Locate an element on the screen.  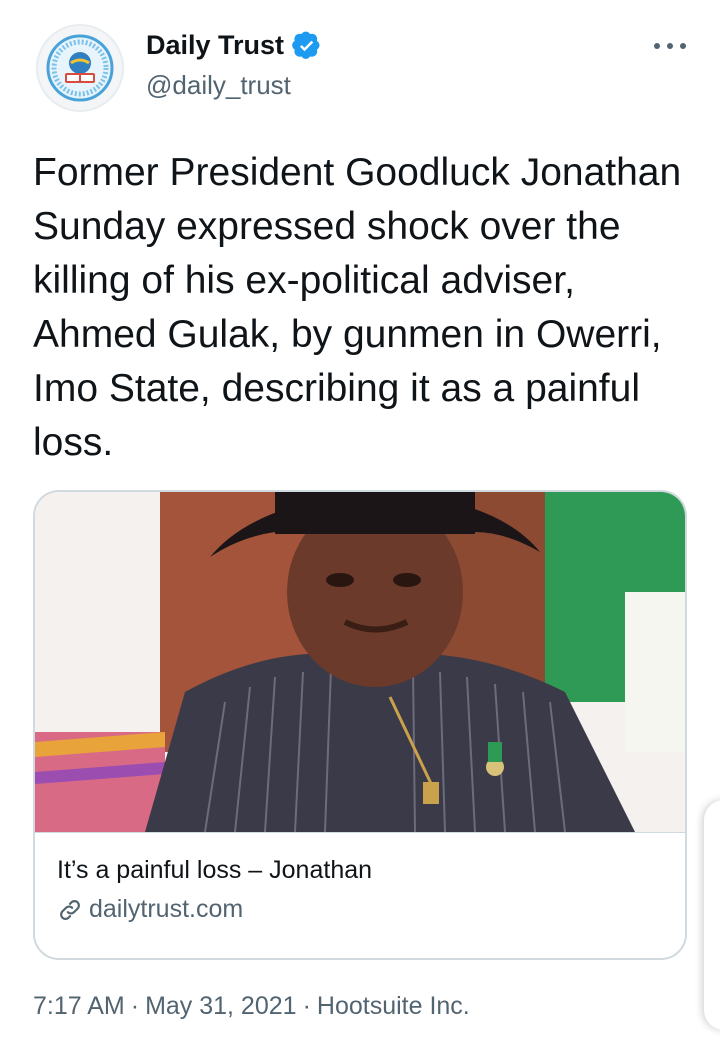
link-icon is located at coordinates (70, 909).